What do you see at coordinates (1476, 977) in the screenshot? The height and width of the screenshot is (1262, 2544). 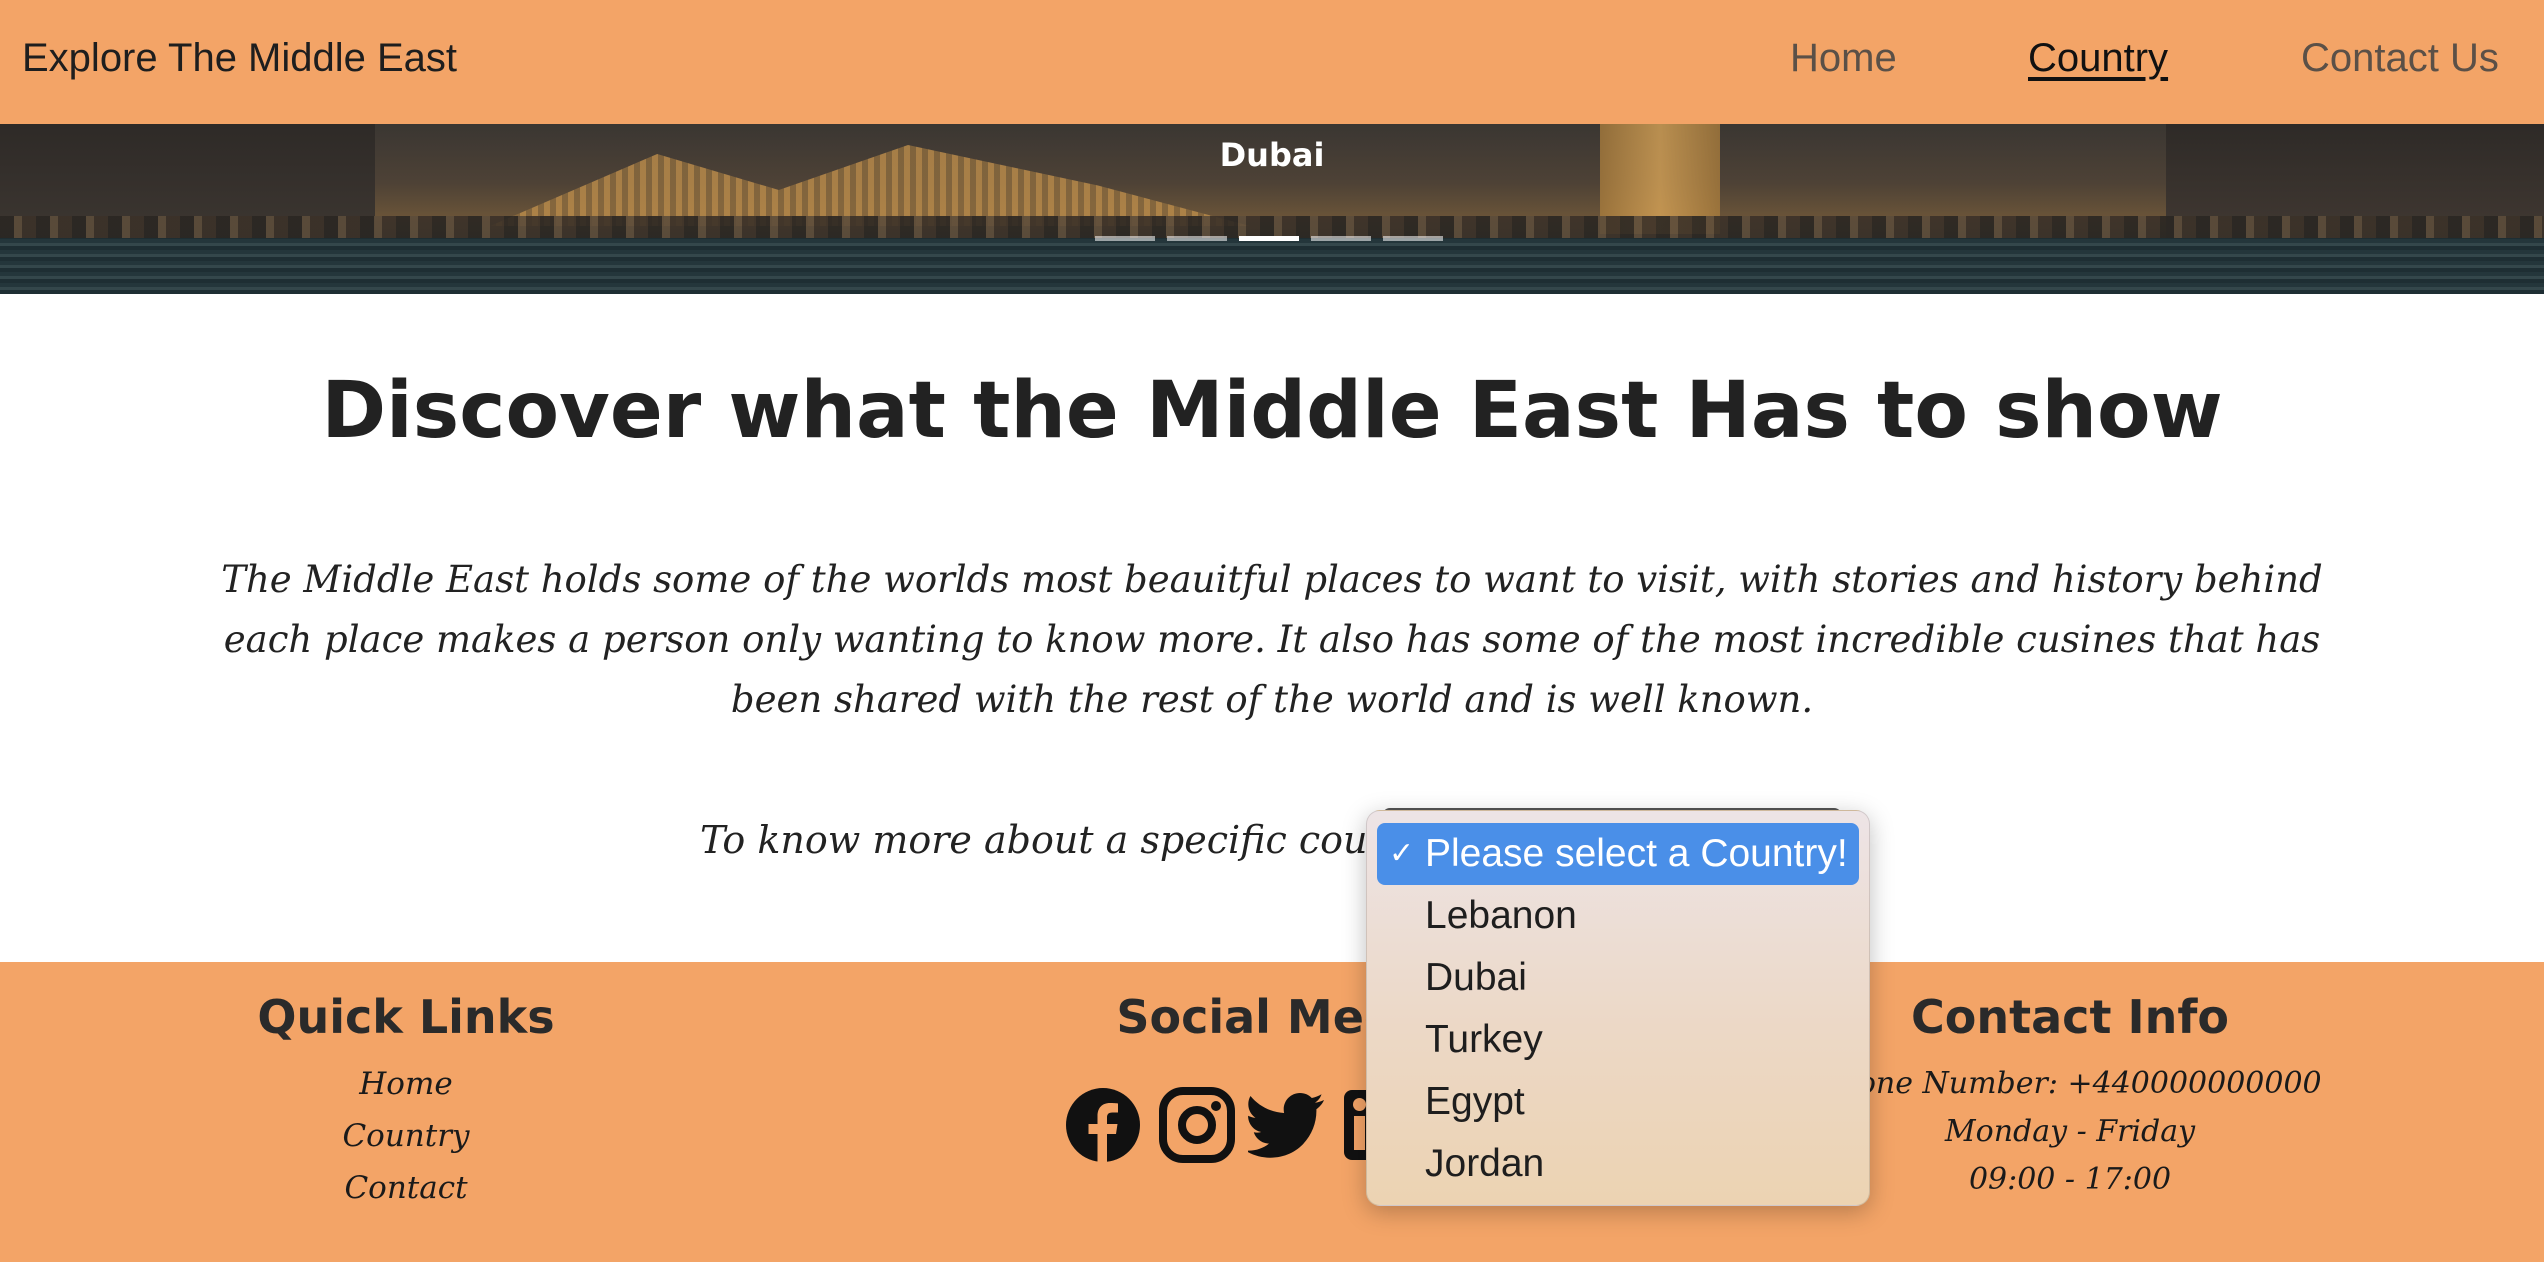 I see `option-label: Dubai` at bounding box center [1476, 977].